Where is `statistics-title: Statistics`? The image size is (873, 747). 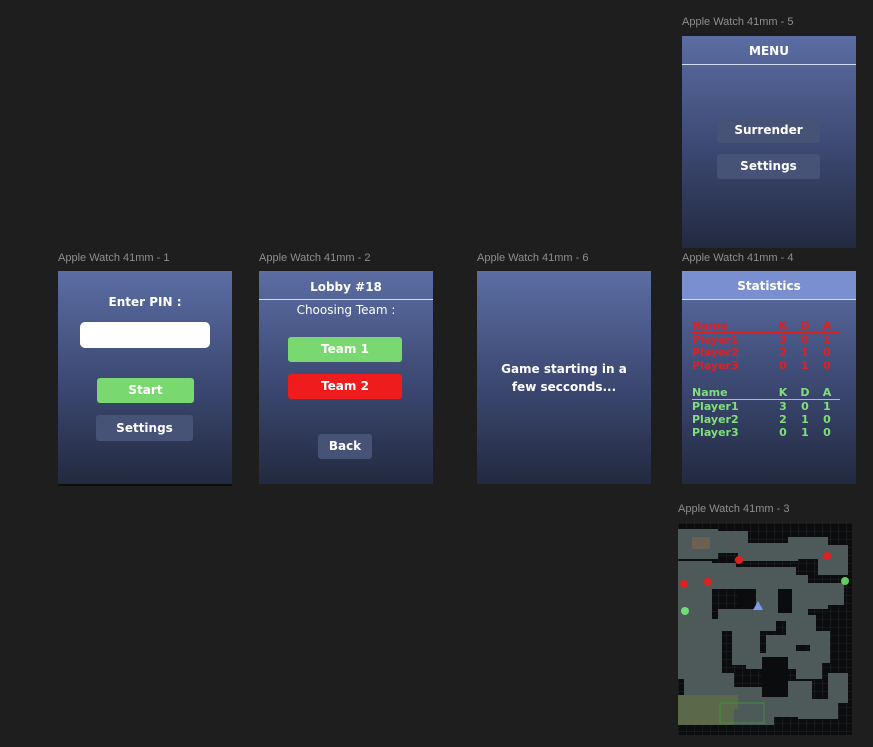
statistics-title: Statistics is located at coordinates (769, 286).